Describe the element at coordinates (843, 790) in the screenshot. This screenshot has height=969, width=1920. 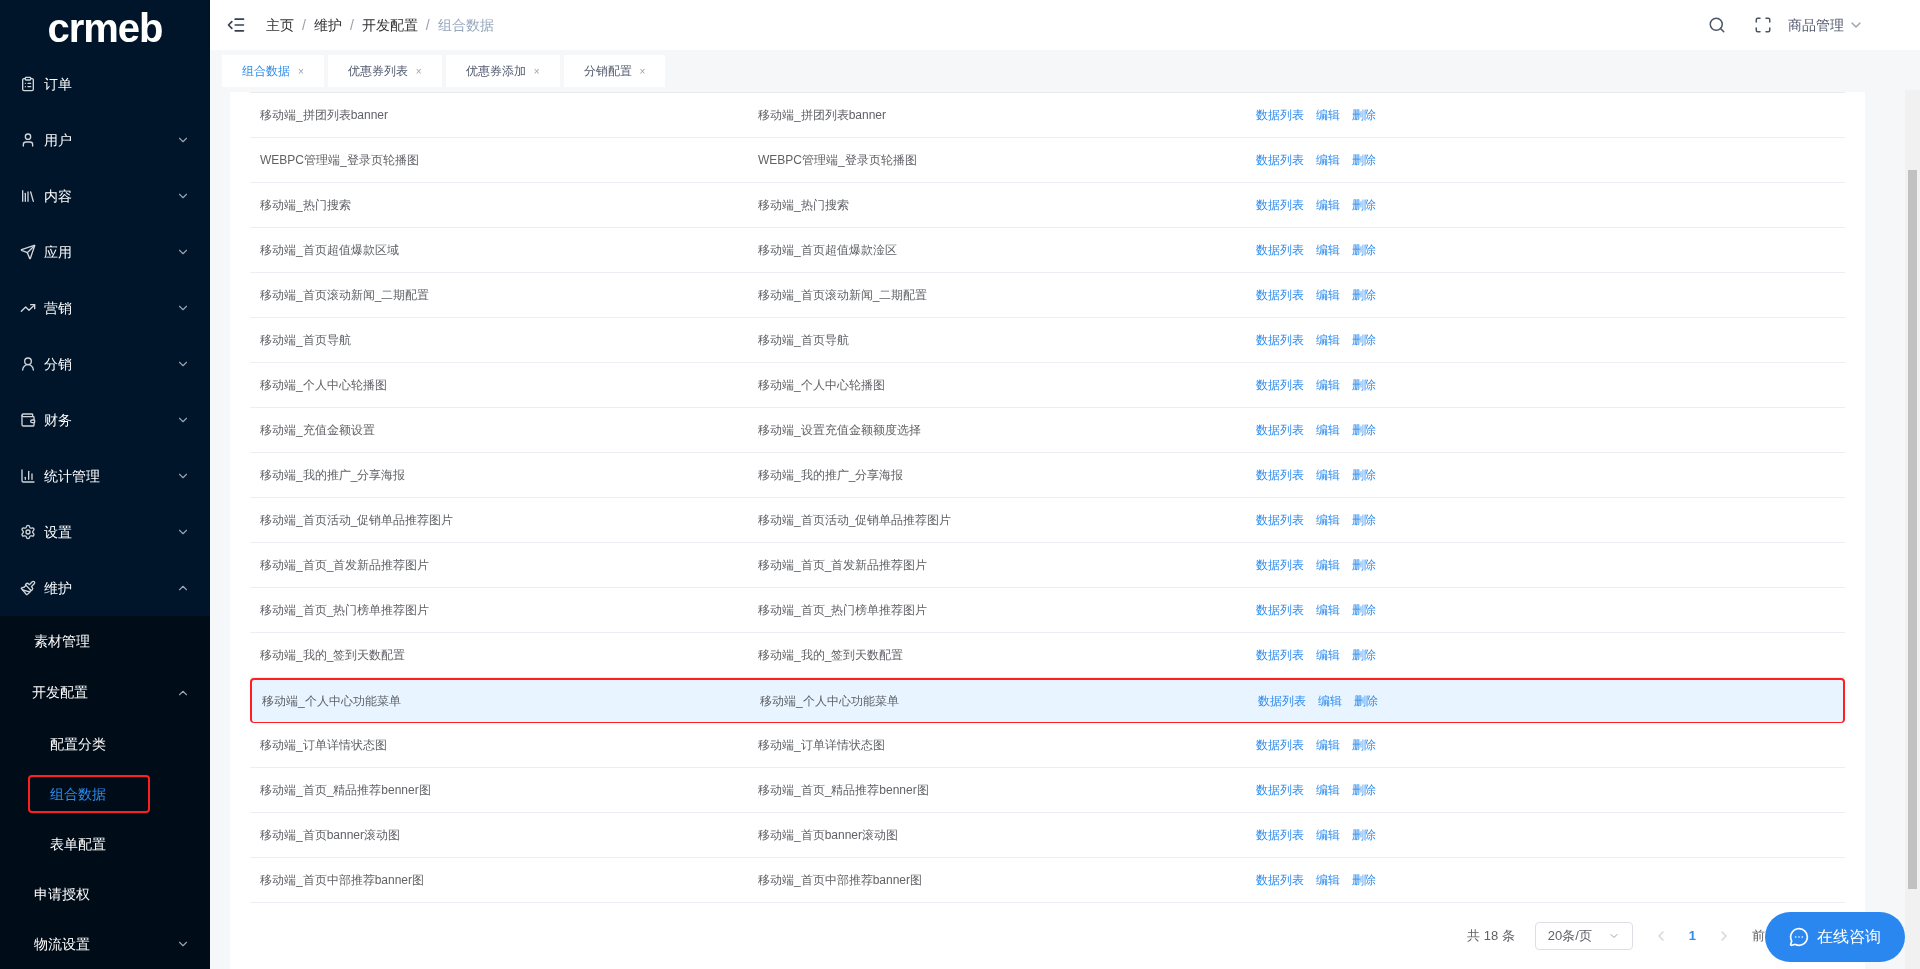
I see `table-cell-text: 移动端_首页_精品推荐benner图` at that location.